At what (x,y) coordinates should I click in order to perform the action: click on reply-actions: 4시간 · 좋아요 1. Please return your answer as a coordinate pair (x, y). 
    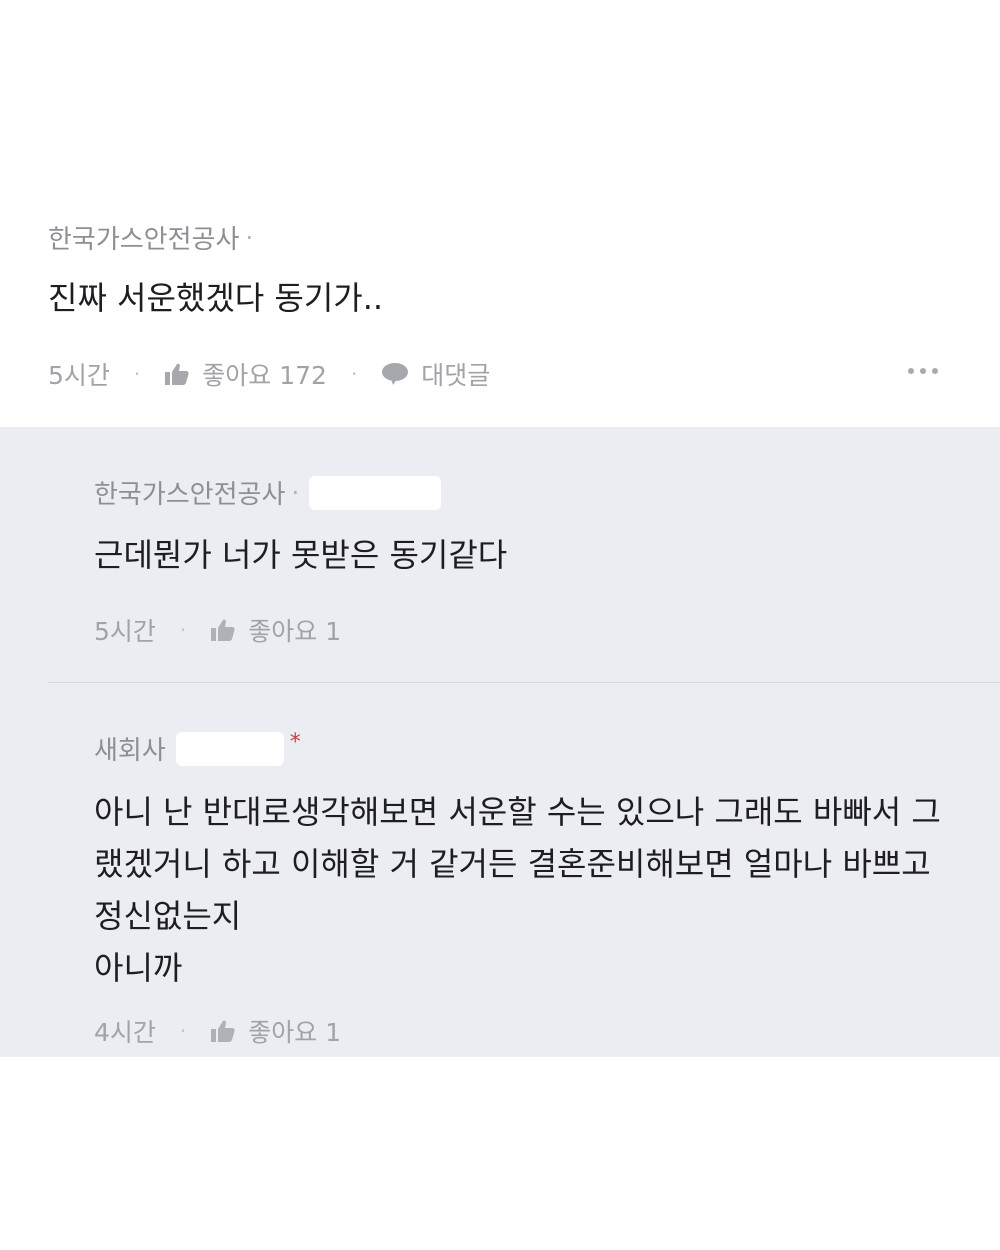
    Looking at the image, I should click on (217, 1031).